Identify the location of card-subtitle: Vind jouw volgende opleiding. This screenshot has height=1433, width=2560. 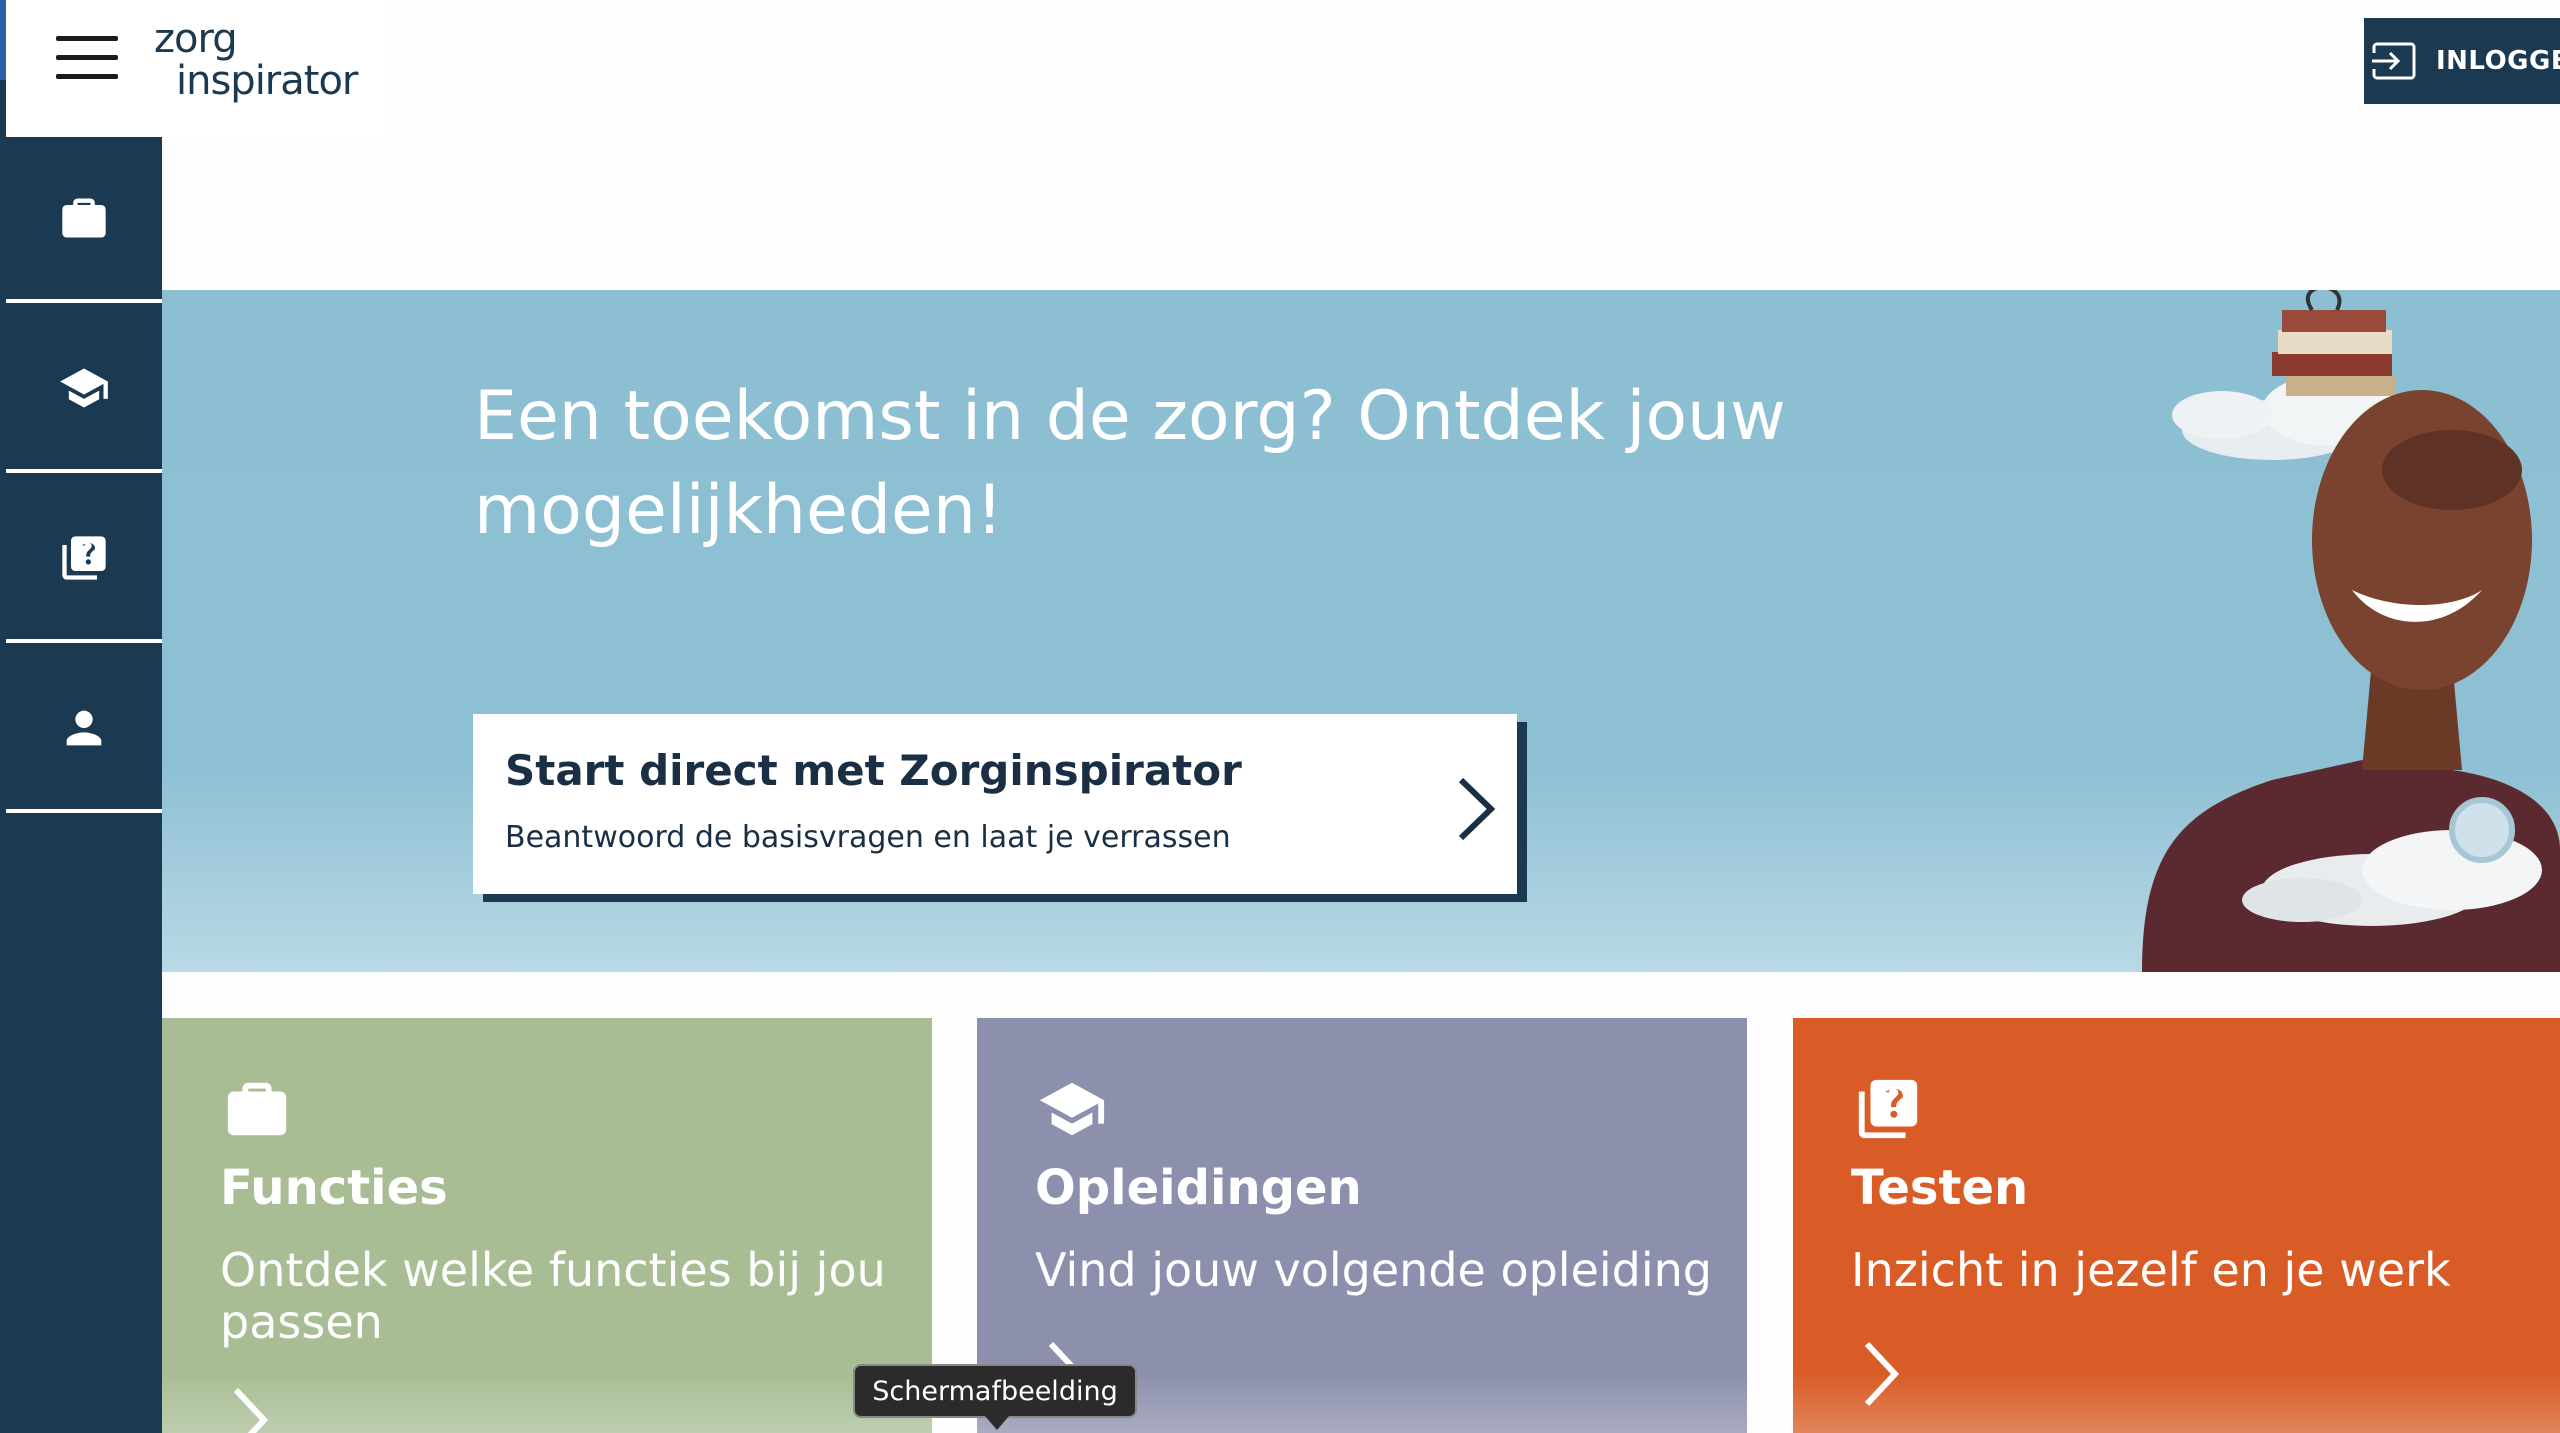
(1373, 1270).